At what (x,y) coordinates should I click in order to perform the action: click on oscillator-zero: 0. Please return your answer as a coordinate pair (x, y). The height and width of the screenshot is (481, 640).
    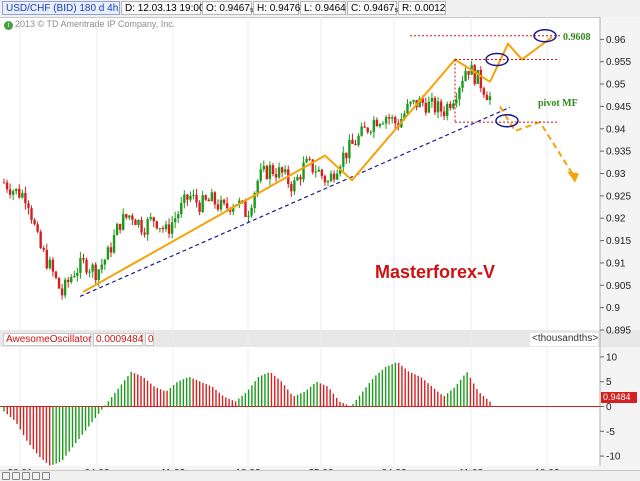
    Looking at the image, I should click on (149, 339).